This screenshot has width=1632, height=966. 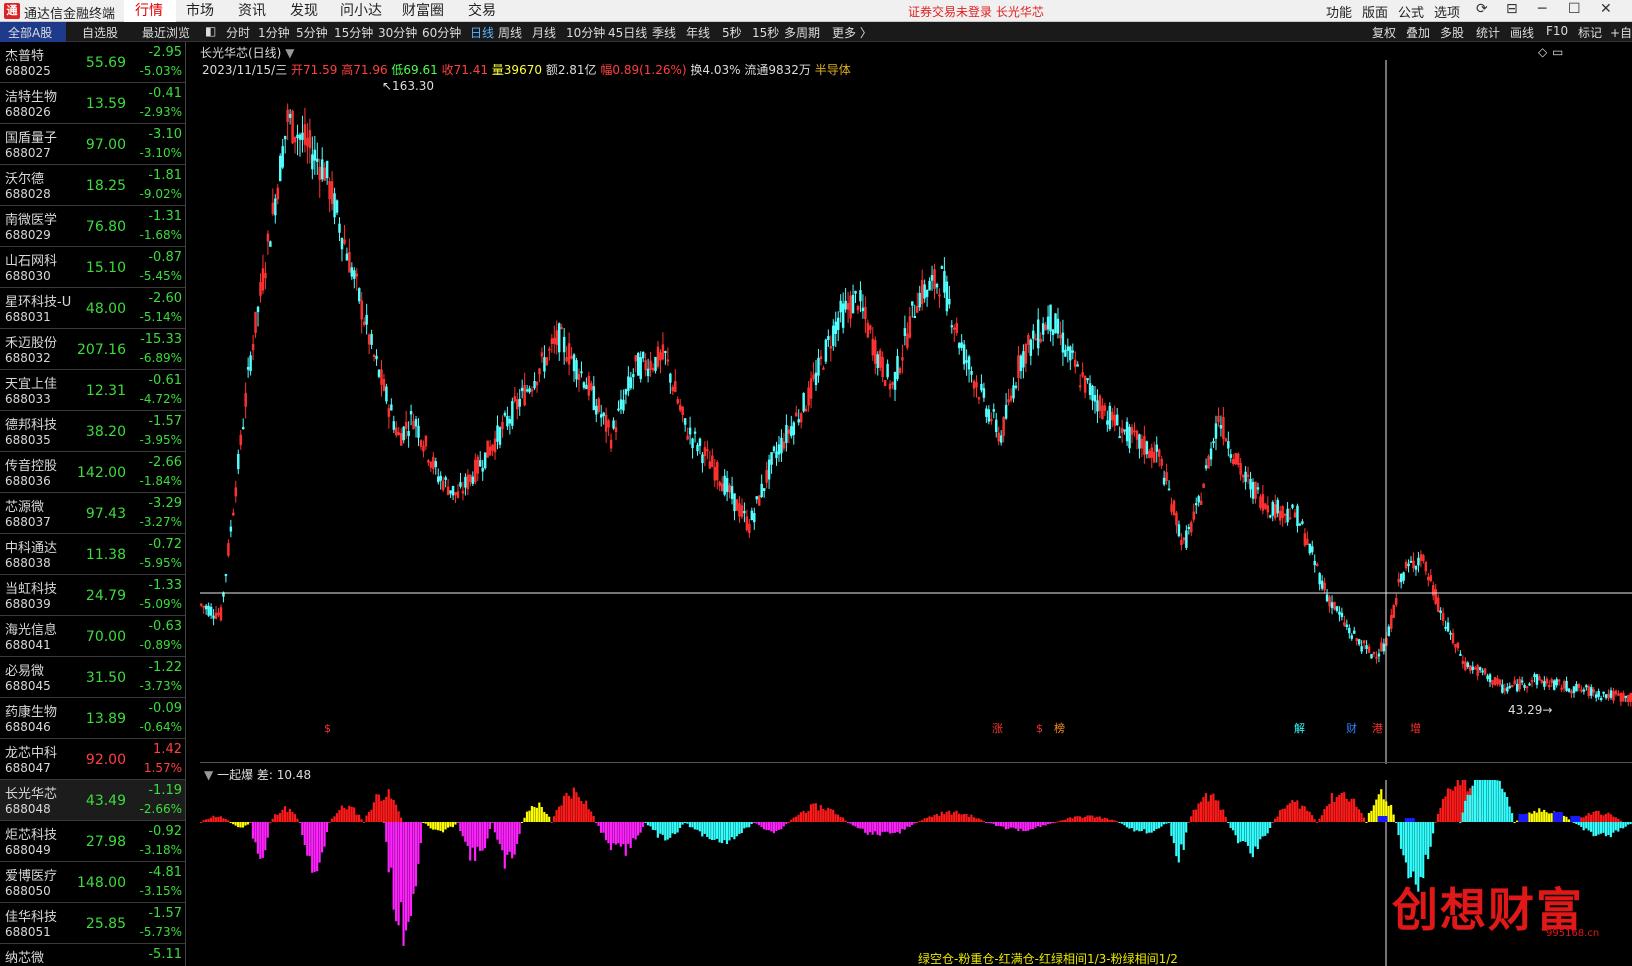 I want to click on menu-formula: 公式, so click(x=1411, y=11).